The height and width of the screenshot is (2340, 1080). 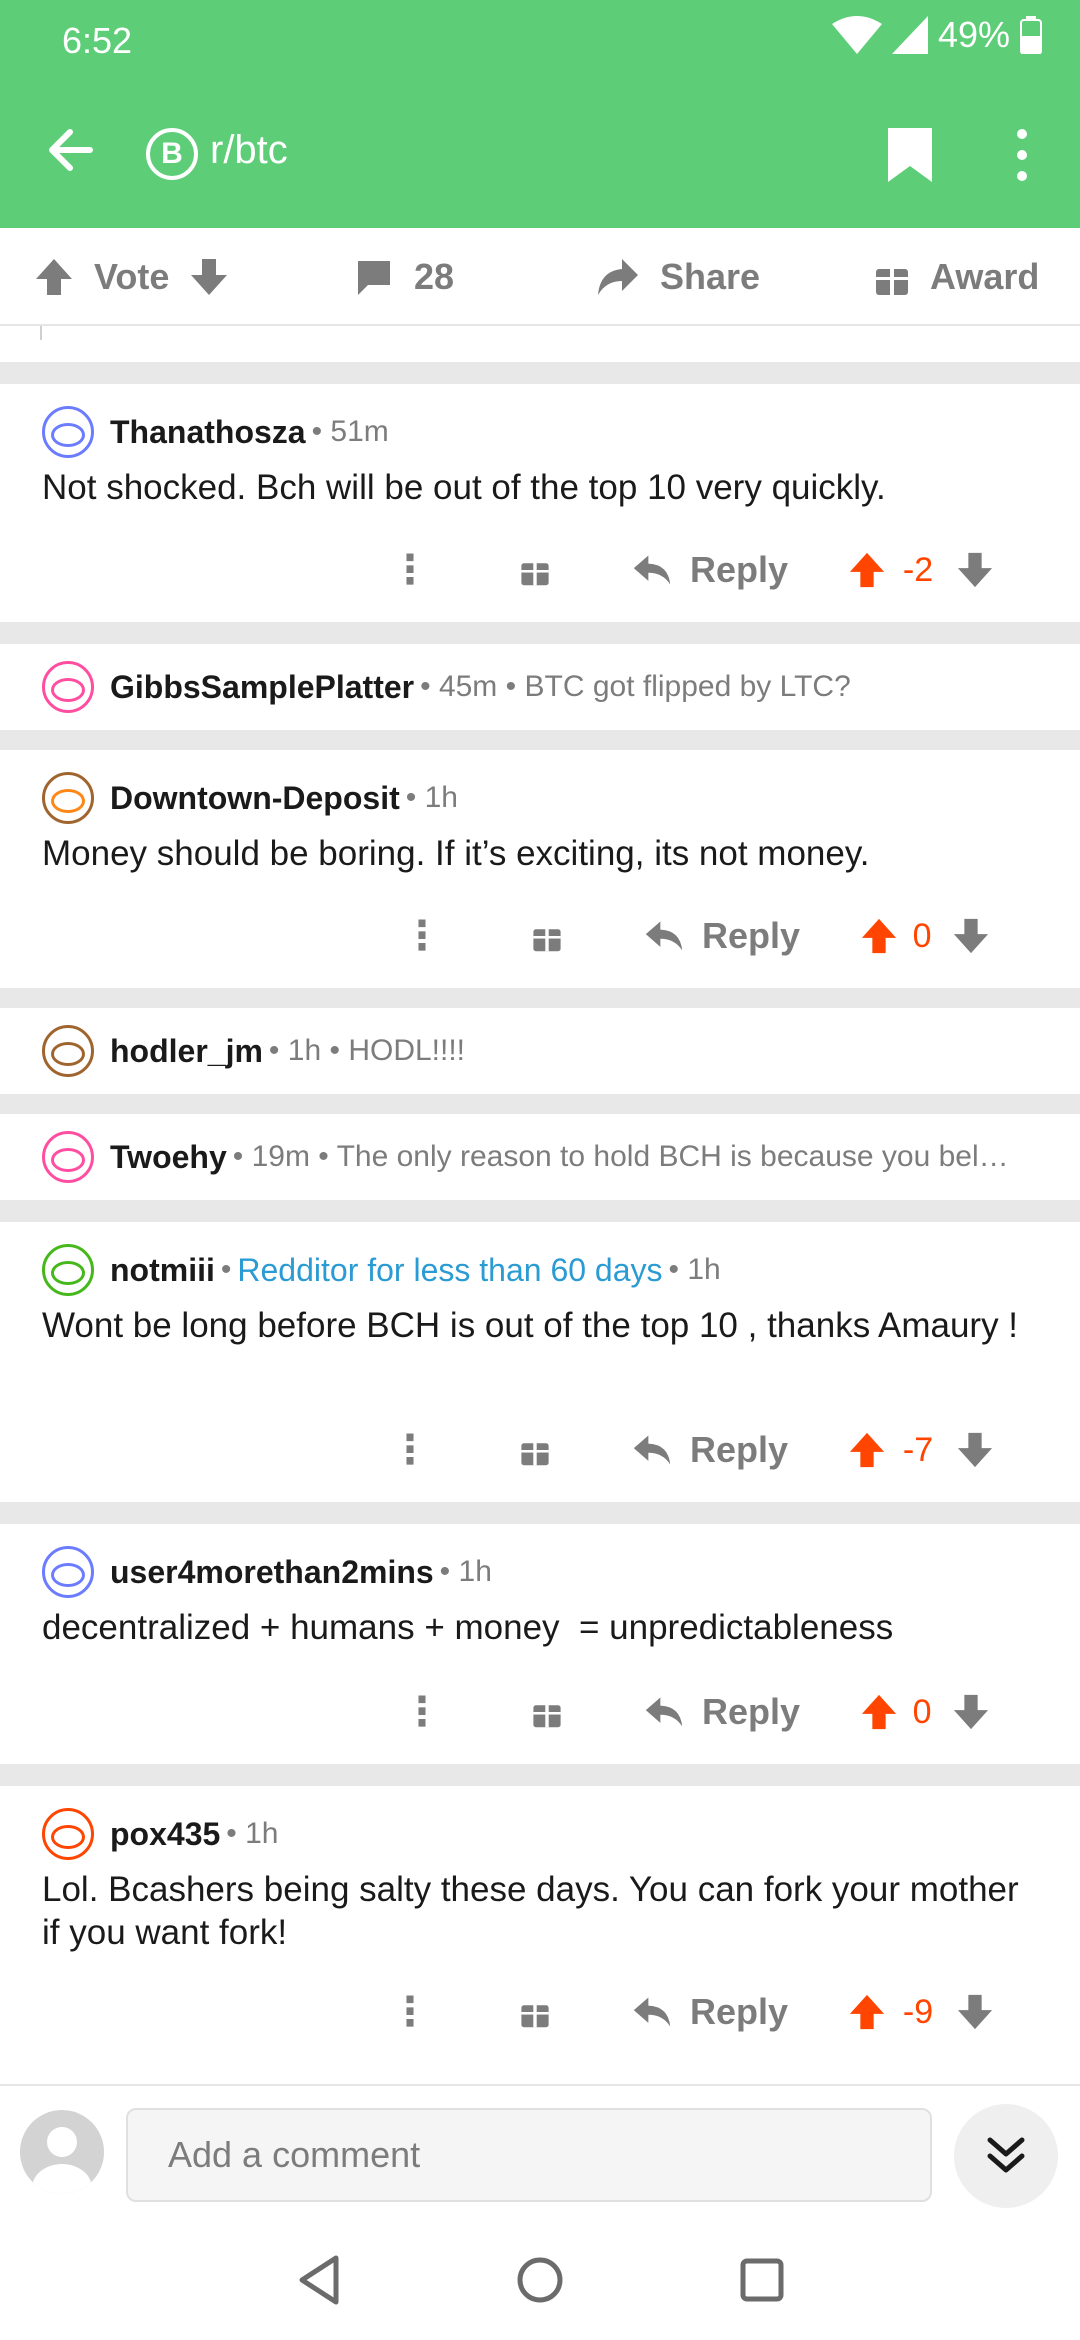 I want to click on award-button: Award, so click(x=956, y=277).